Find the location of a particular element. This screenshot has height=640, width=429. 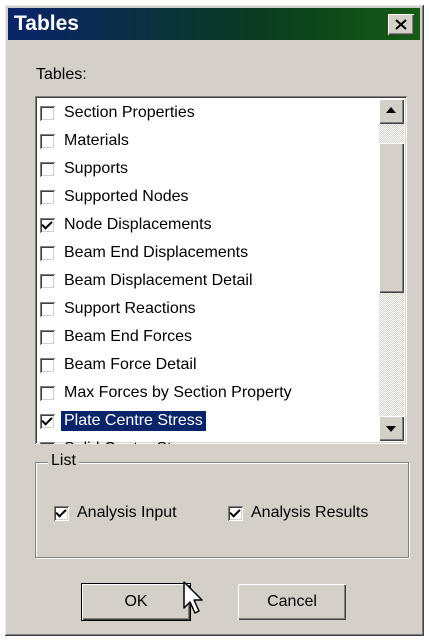

table-list-item: Beam Force Detail is located at coordinates (208, 365).